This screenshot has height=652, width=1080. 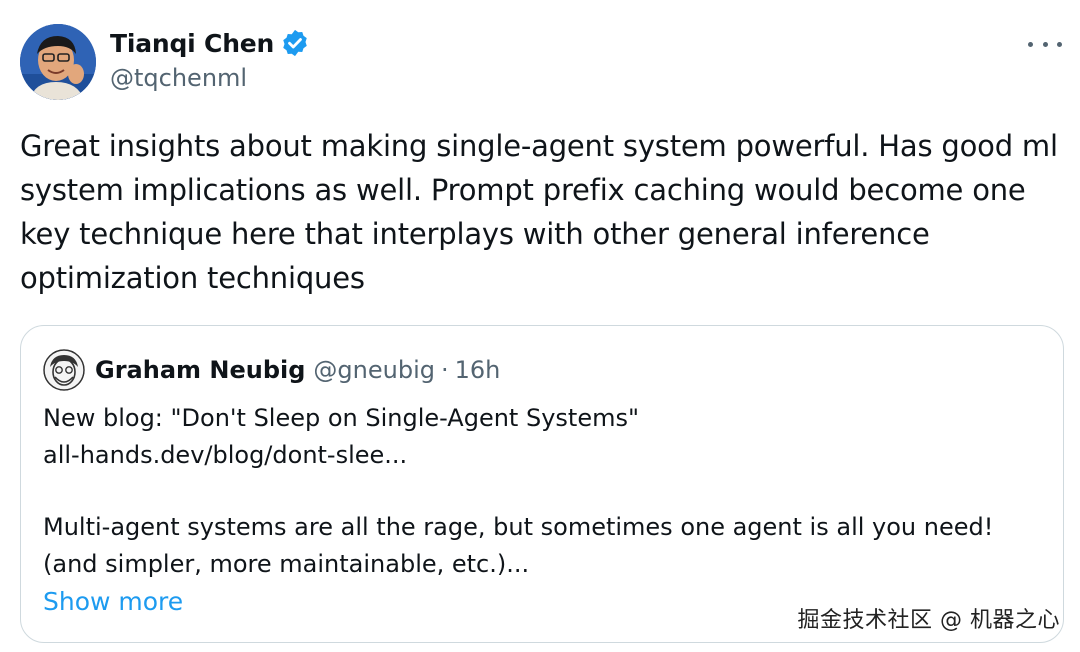 I want to click on author-handle: @tqchenml, so click(x=210, y=78).